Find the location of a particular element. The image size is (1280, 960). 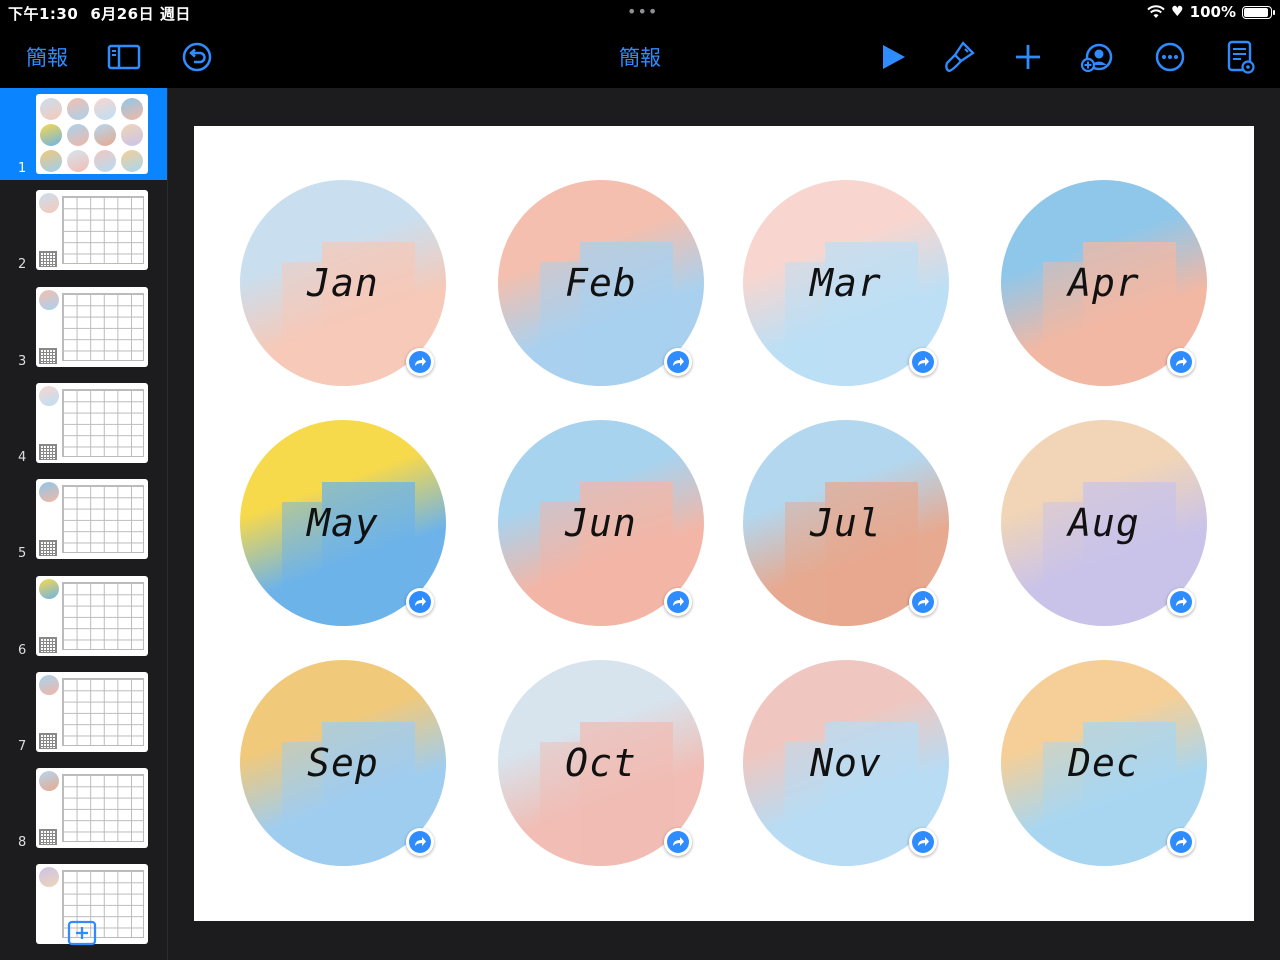

toolbar: 簡報 簡報 is located at coordinates (640, 57).